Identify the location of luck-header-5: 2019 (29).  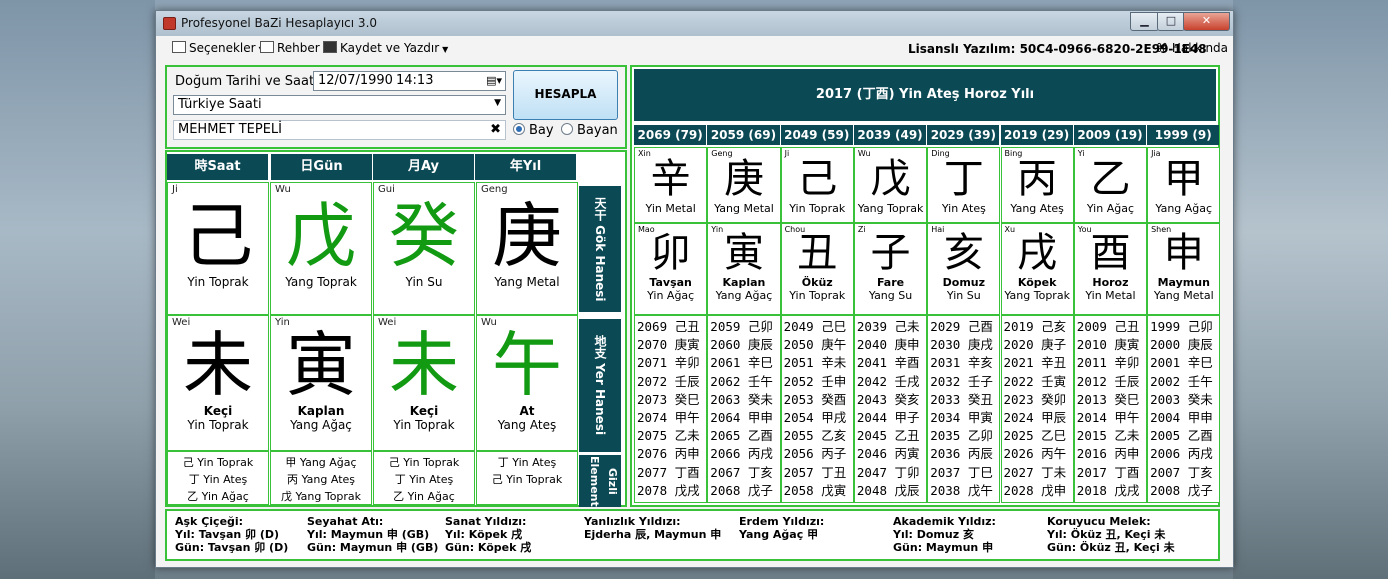
(1036, 135).